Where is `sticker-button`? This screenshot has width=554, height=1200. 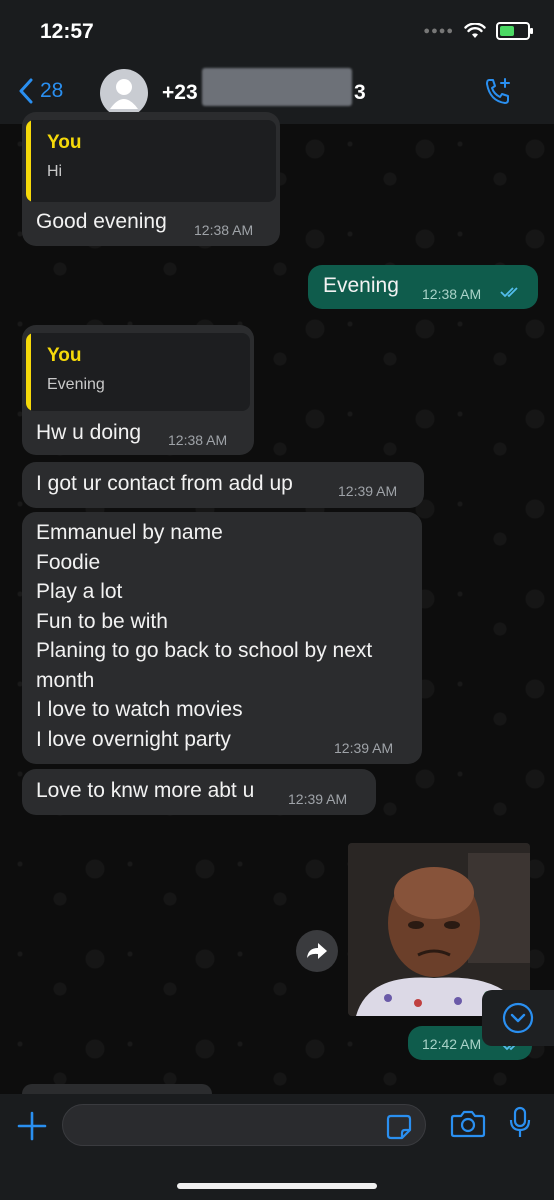 sticker-button is located at coordinates (399, 1129).